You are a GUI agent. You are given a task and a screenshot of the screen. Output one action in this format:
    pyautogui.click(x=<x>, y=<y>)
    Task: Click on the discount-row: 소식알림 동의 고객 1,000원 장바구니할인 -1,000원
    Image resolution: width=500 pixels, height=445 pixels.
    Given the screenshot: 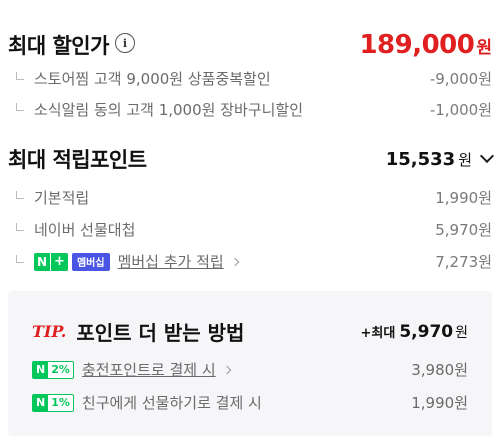 What is the action you would take?
    pyautogui.click(x=251, y=109)
    